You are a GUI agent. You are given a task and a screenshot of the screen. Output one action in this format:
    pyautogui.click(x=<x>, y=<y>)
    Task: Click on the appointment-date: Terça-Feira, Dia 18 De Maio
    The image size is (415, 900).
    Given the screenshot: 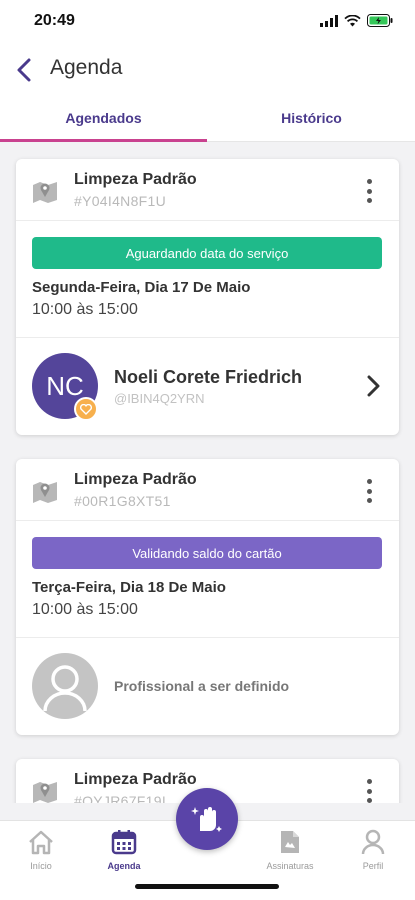 What is the action you would take?
    pyautogui.click(x=129, y=587)
    